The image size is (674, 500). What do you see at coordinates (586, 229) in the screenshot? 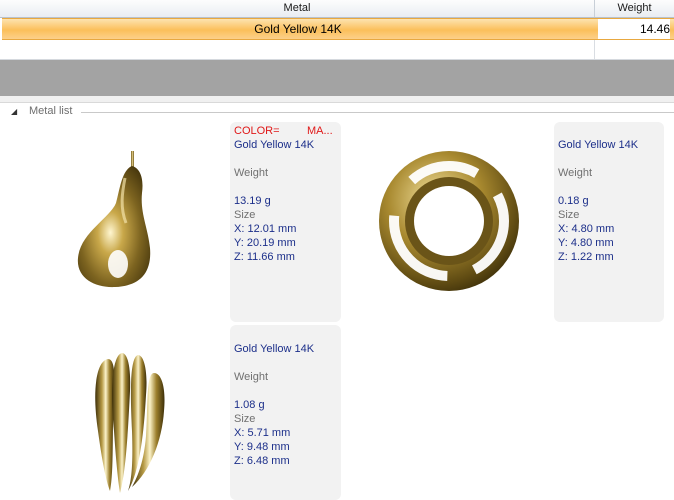
I see `size-x: X: 4.80 mm` at bounding box center [586, 229].